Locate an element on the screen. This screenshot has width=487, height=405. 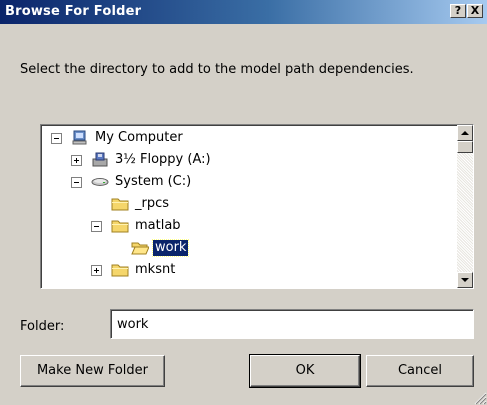
tree-item-label: _rpcs is located at coordinates (152, 203).